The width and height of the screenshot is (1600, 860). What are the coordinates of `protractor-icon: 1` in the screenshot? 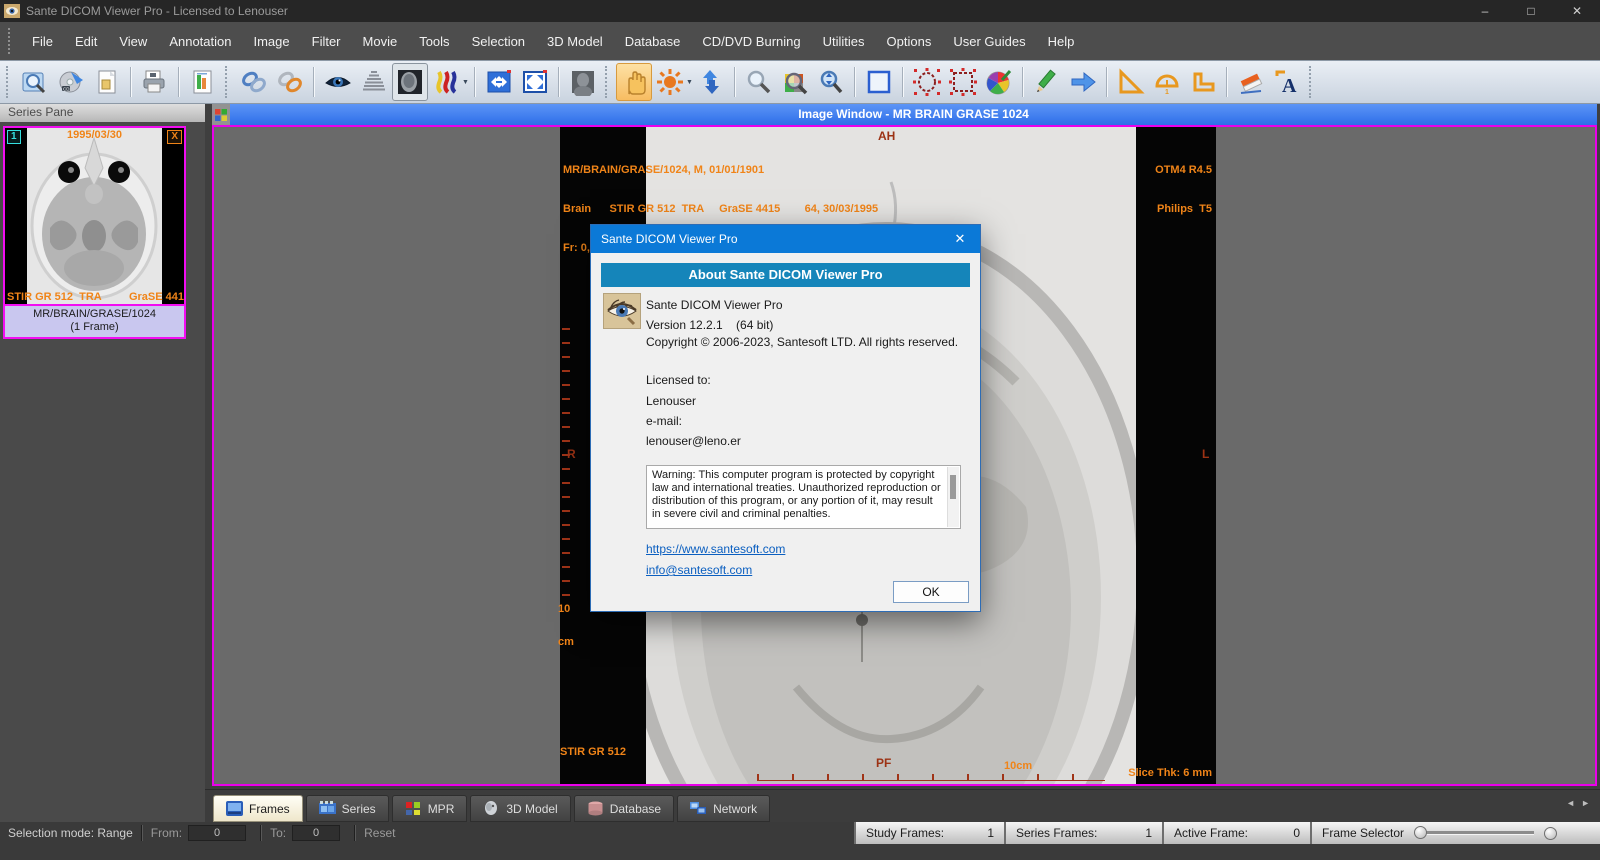 It's located at (1167, 82).